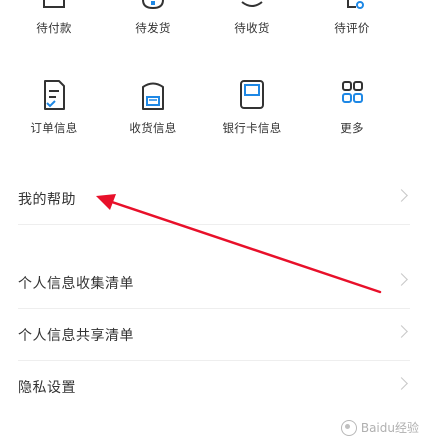 The image size is (427, 444). I want to click on shortcut-pending-shipment: 待发货, so click(153, 17).